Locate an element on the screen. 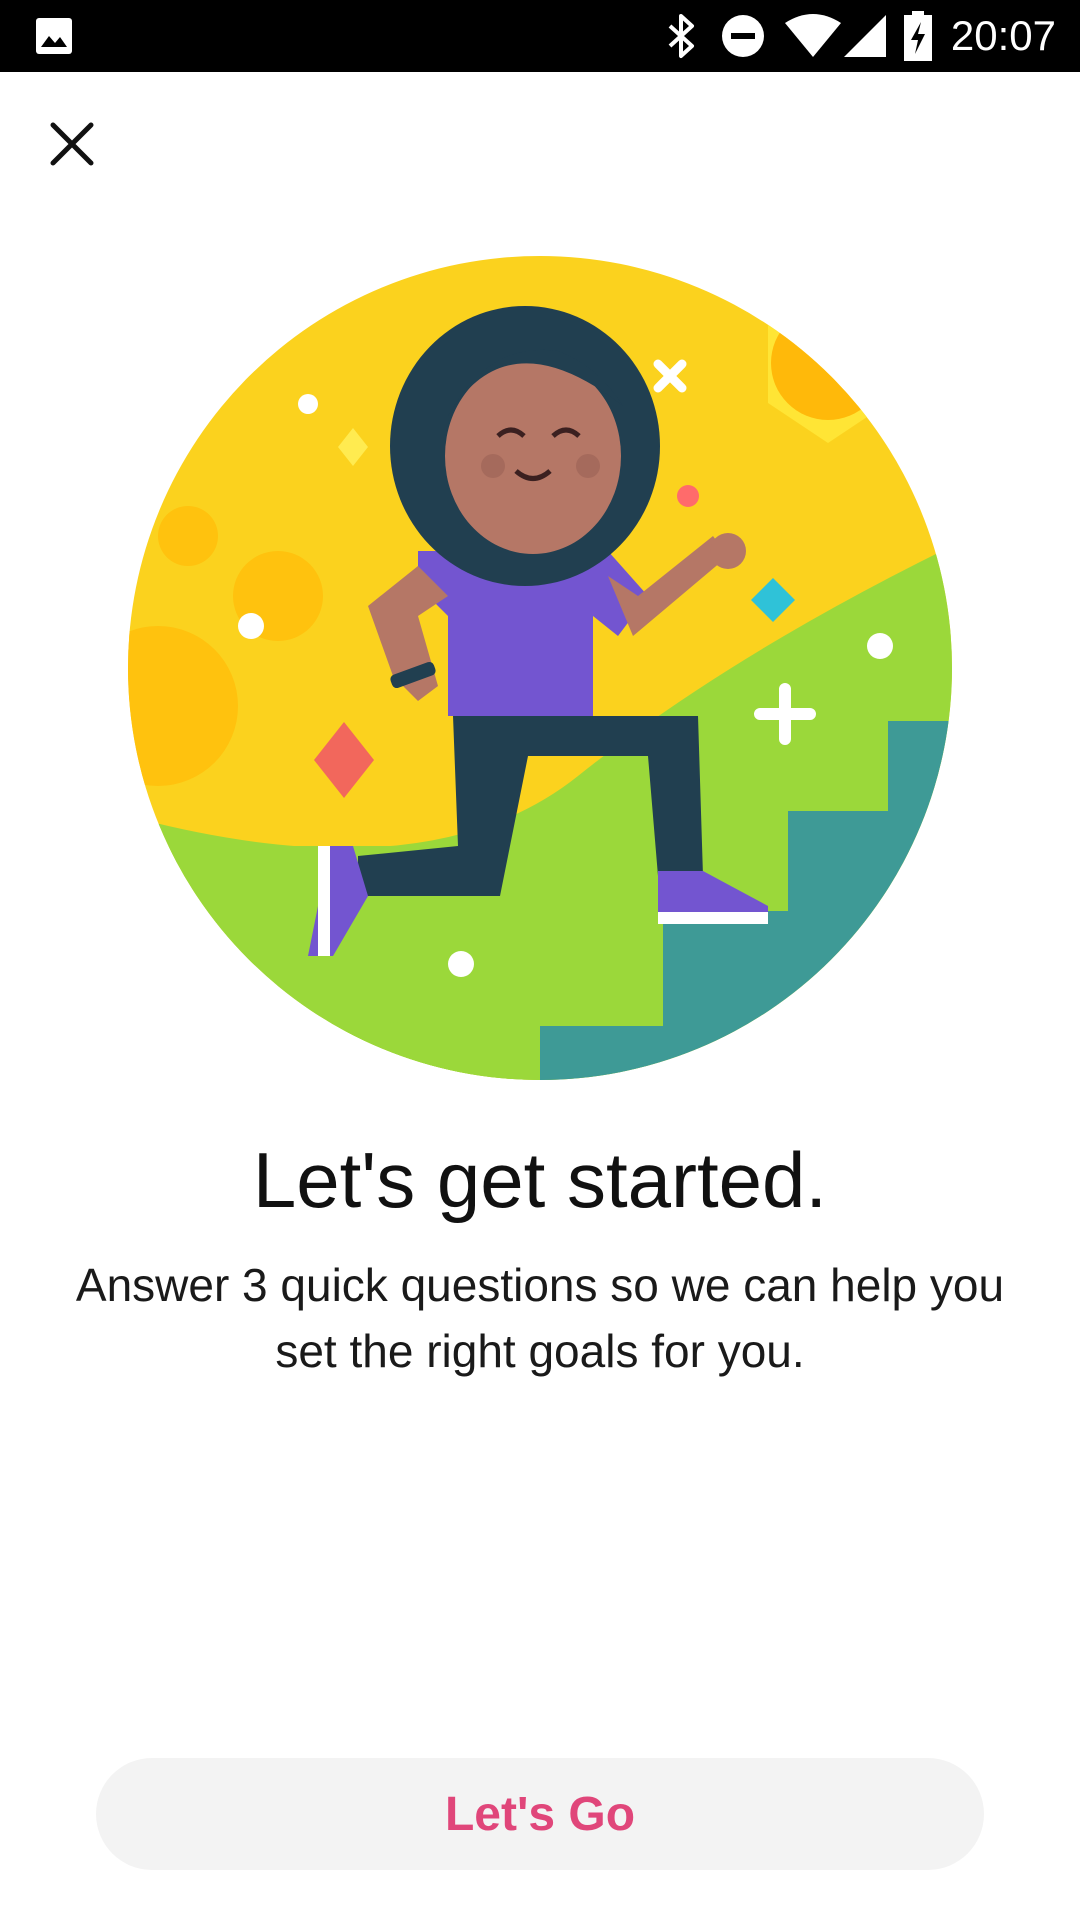  close-icon is located at coordinates (72, 144).